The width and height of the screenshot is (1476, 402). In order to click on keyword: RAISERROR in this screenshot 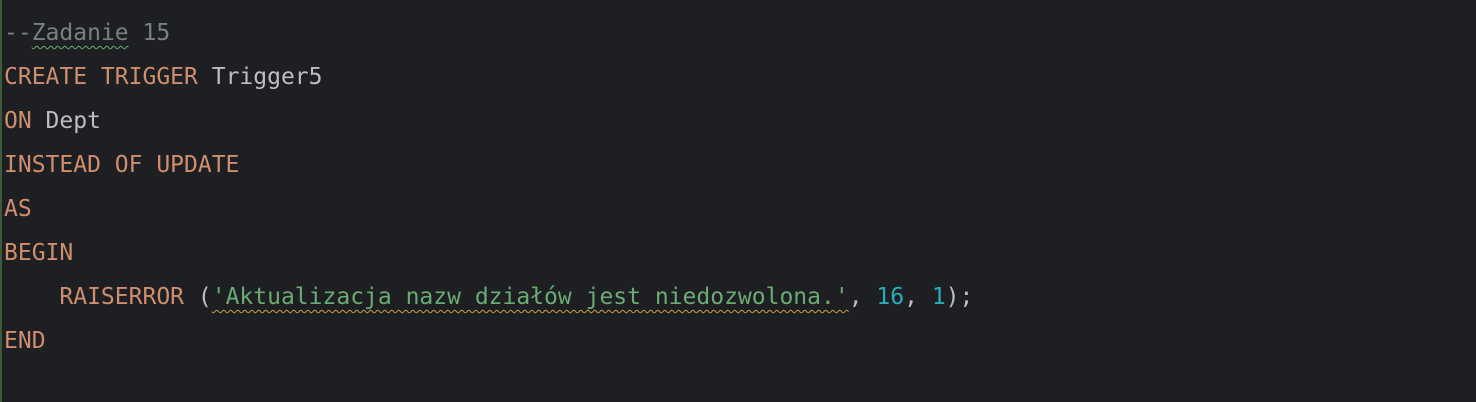, I will do `click(122, 297)`.